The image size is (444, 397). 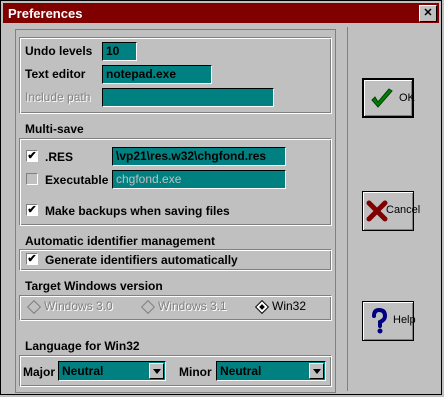 What do you see at coordinates (120, 241) in the screenshot?
I see `auto-id-heading: Automatic identifier management` at bounding box center [120, 241].